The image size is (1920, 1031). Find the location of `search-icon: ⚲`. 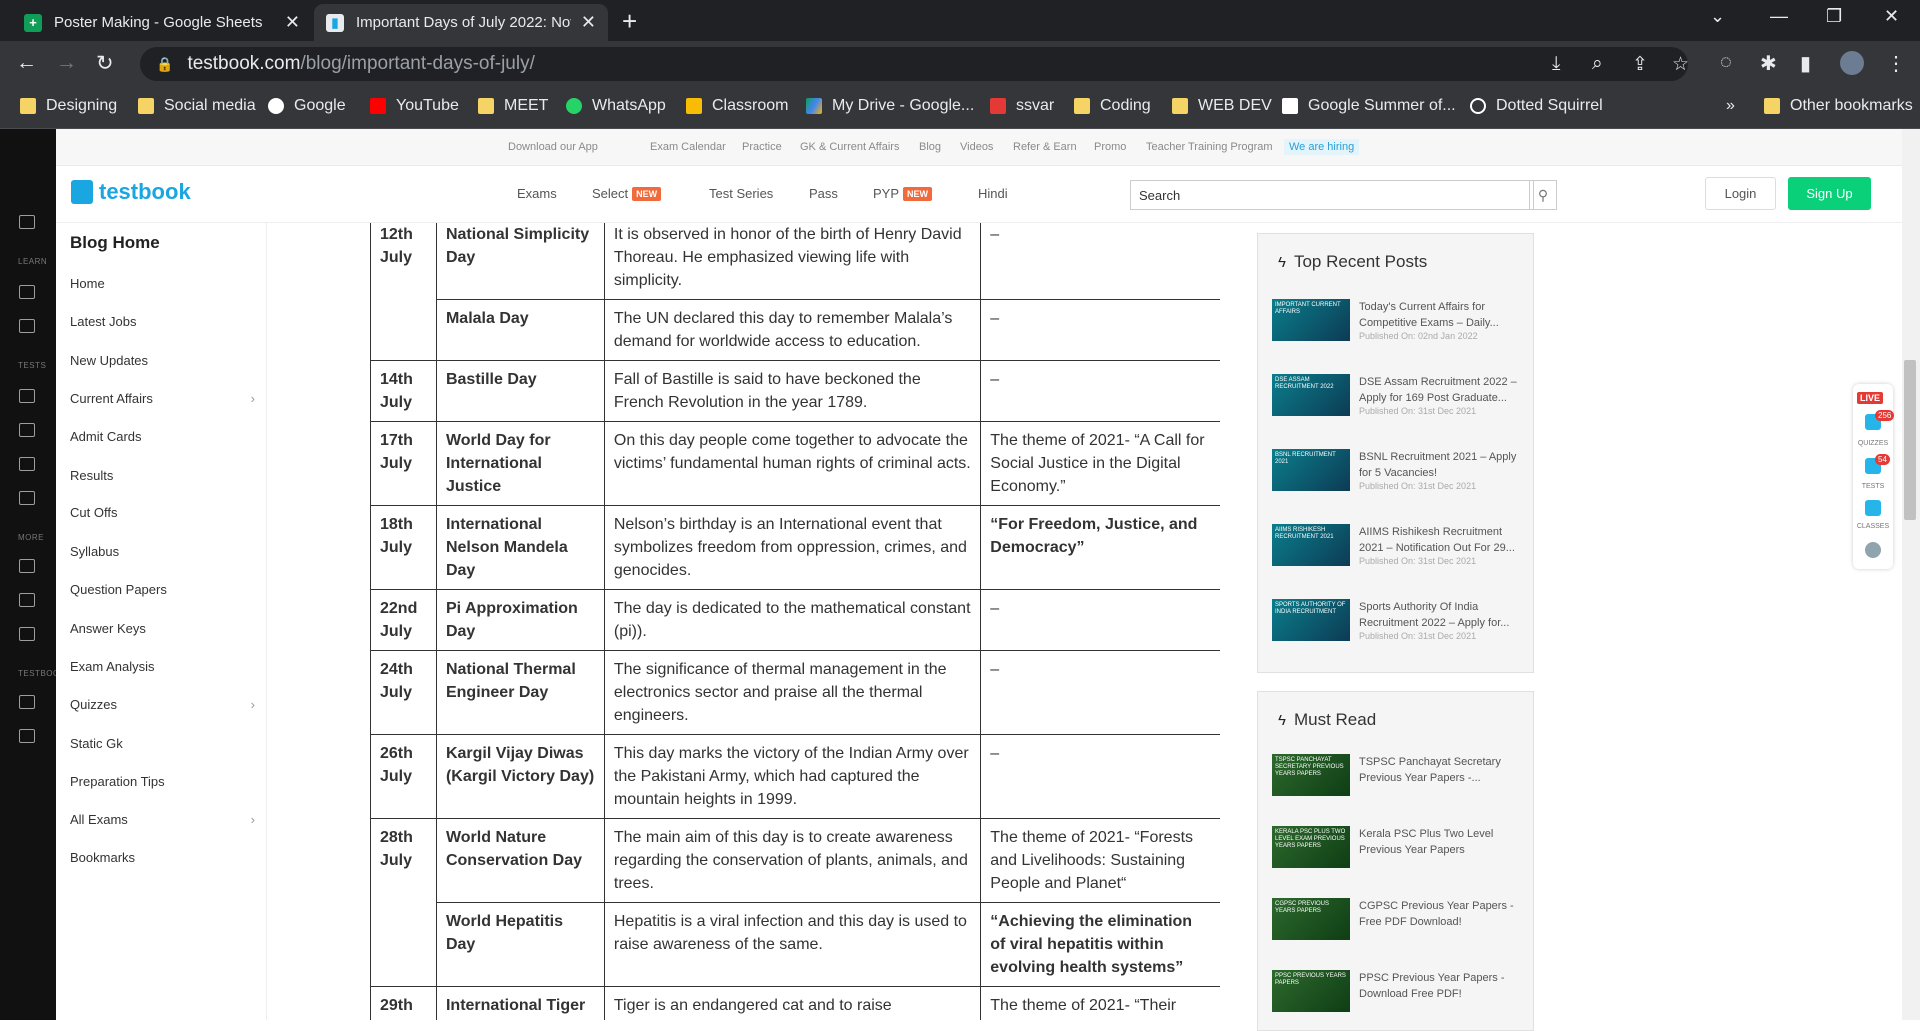

search-icon: ⚲ is located at coordinates (1543, 195).